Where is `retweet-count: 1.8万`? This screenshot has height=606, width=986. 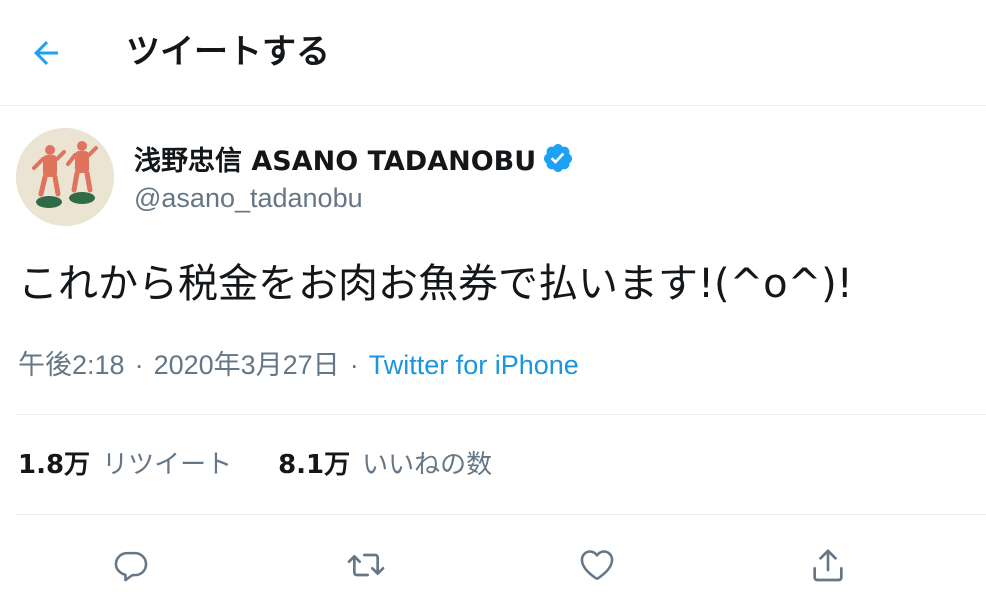 retweet-count: 1.8万 is located at coordinates (54, 465).